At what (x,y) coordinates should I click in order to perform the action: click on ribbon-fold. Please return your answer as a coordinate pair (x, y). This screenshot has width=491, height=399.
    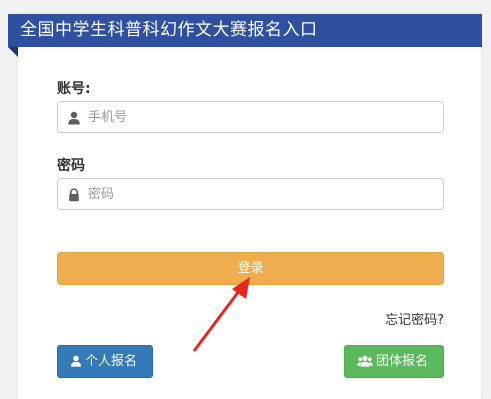
    Looking at the image, I should click on (13, 52).